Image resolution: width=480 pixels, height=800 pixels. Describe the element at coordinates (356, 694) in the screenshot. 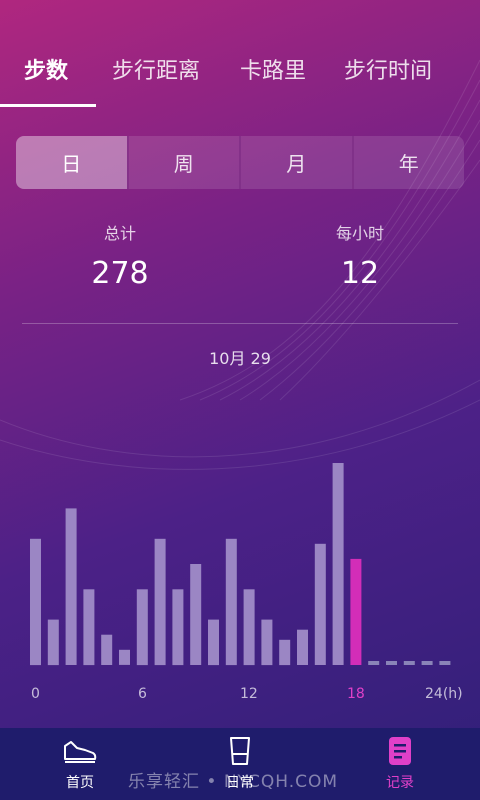

I see `x-tick-18: 18` at that location.